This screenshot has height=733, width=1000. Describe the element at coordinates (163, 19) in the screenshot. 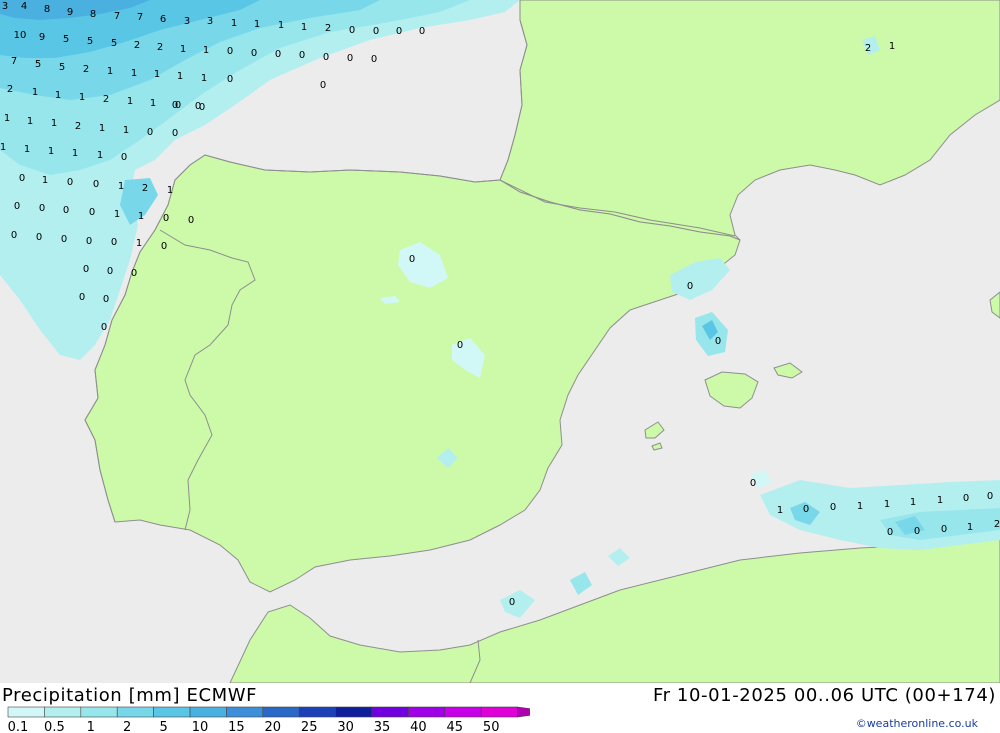

I see `precip-value-label: 6` at that location.